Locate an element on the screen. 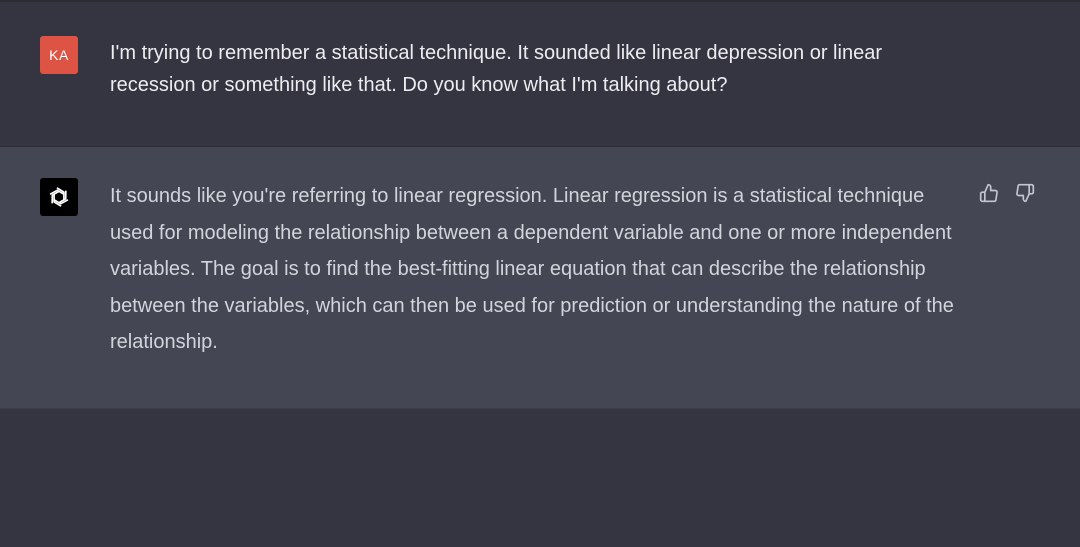 The height and width of the screenshot is (547, 1080). user-avatar: KA is located at coordinates (59, 55).